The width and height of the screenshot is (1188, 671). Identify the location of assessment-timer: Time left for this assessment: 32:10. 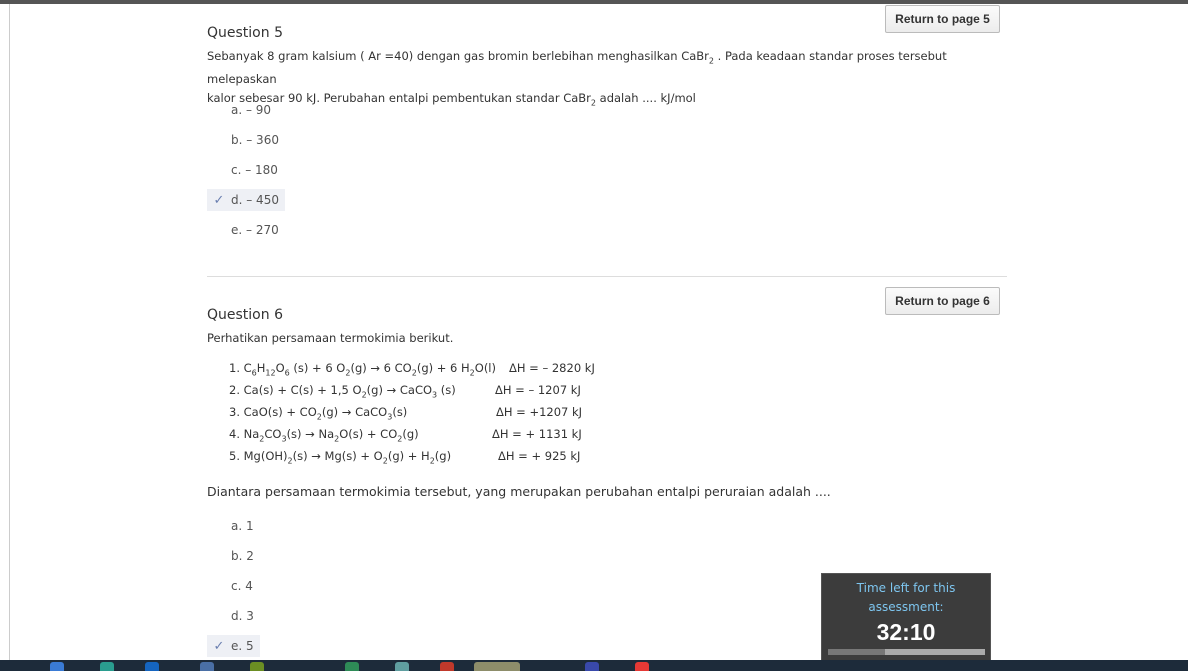
(906, 617).